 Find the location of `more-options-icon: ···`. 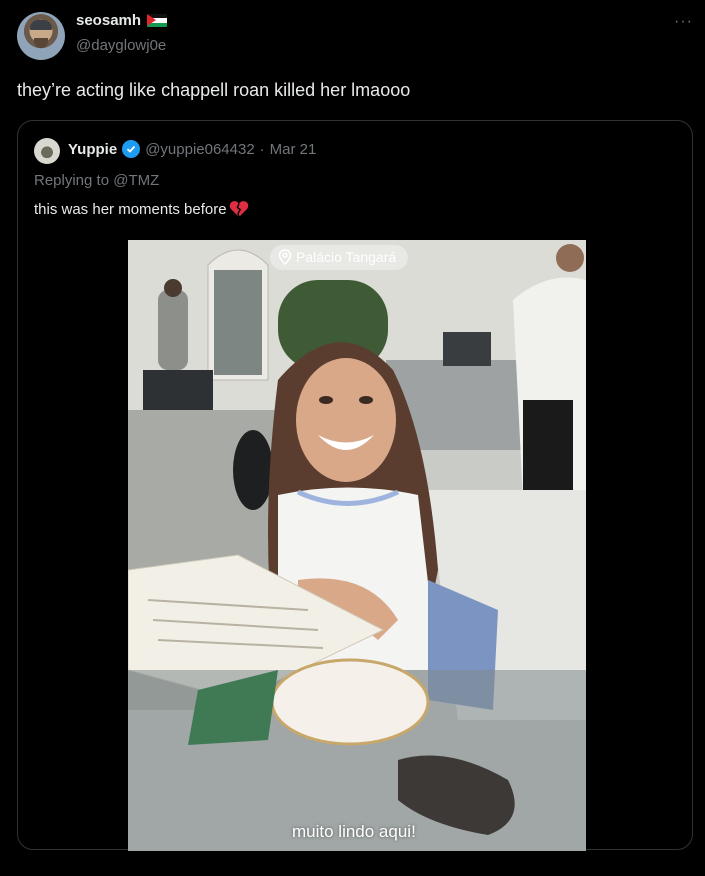

more-options-icon: ··· is located at coordinates (683, 22).